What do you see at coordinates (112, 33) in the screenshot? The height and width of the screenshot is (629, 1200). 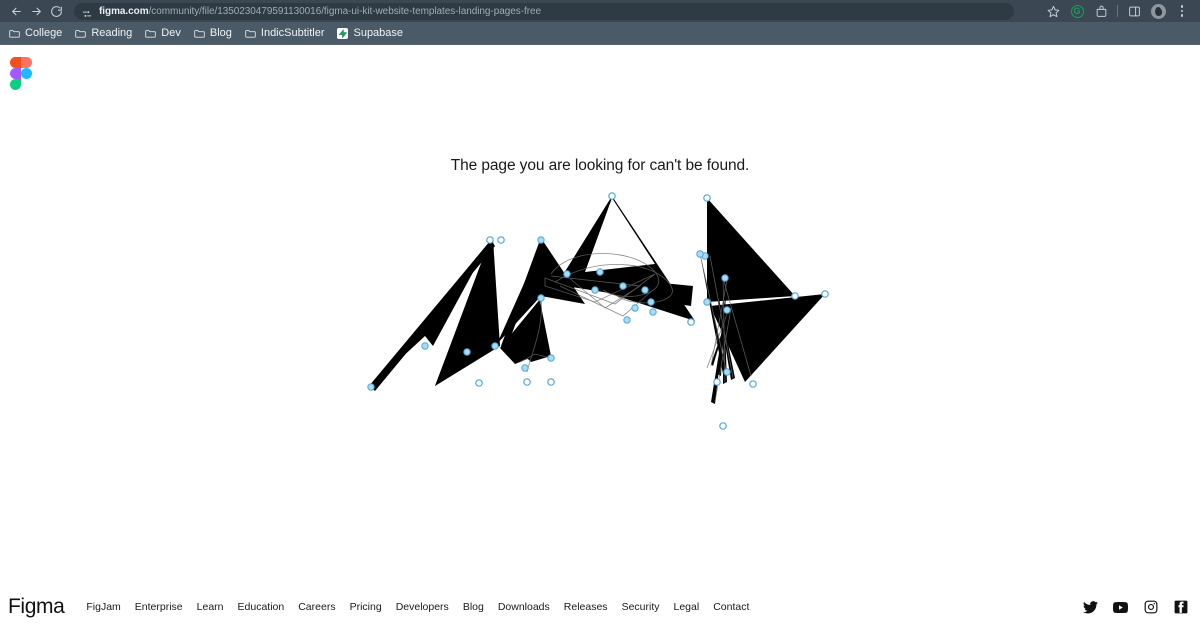 I see `bookmark-label: Reading` at bounding box center [112, 33].